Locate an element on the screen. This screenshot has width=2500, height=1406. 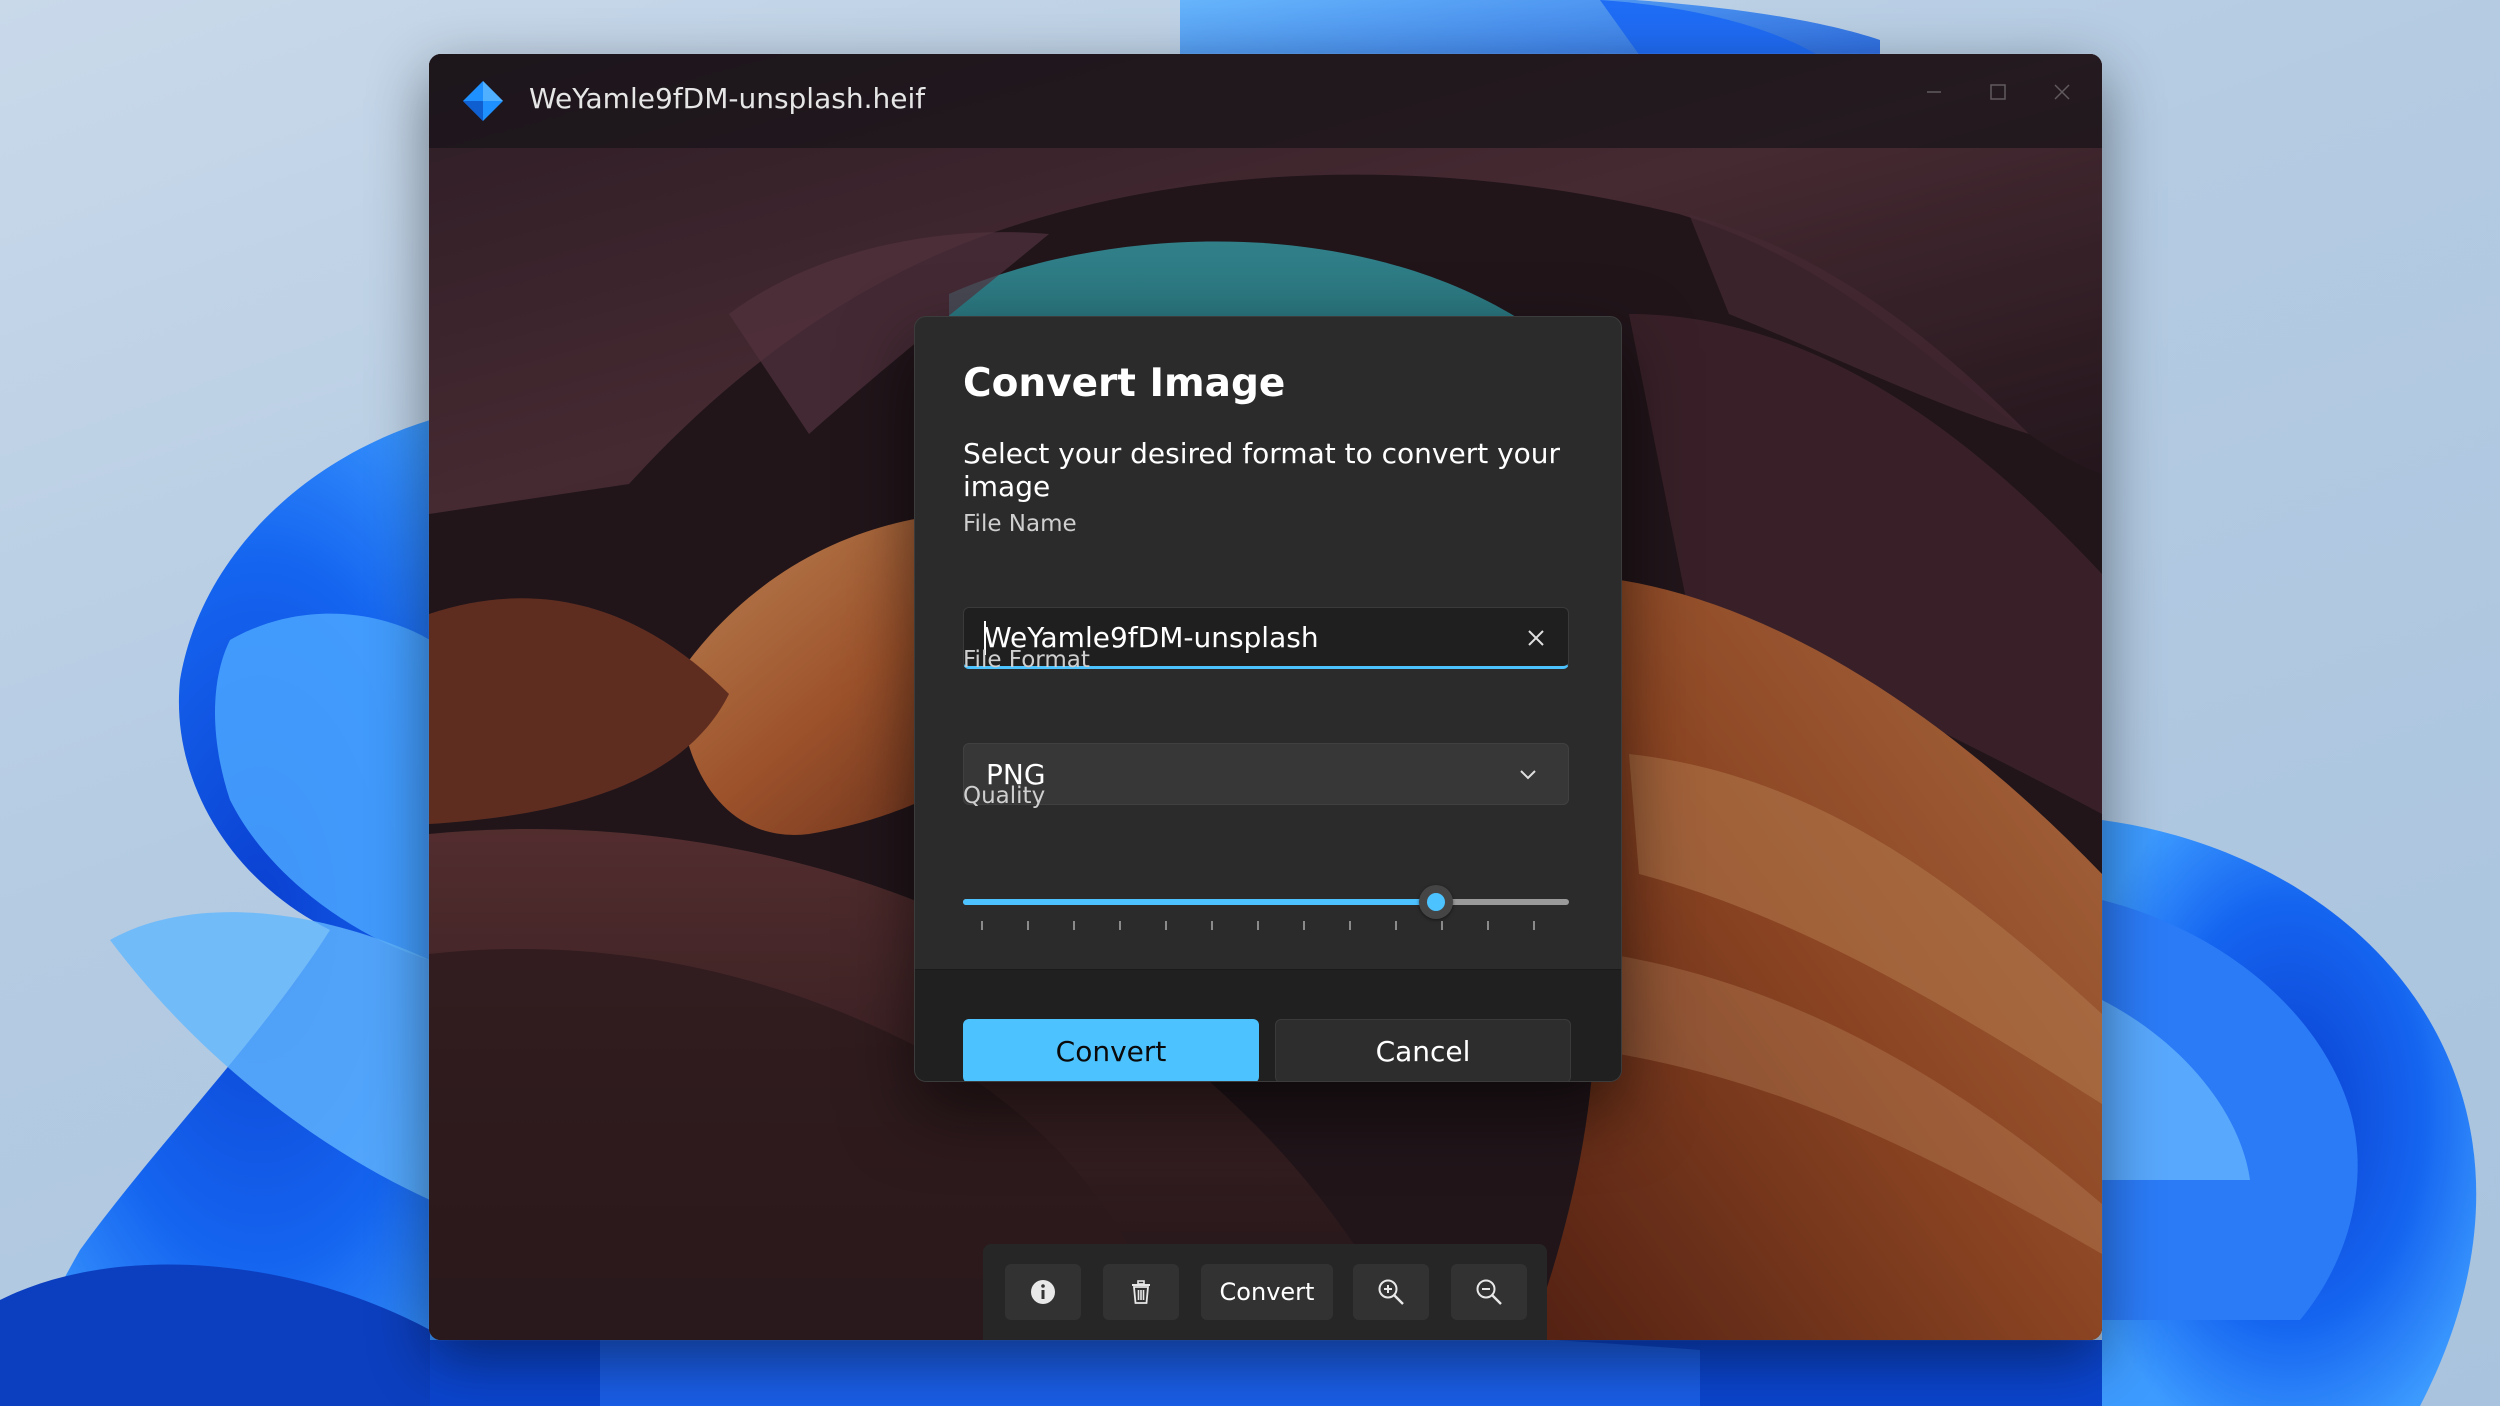
delete-button is located at coordinates (1141, 1292).